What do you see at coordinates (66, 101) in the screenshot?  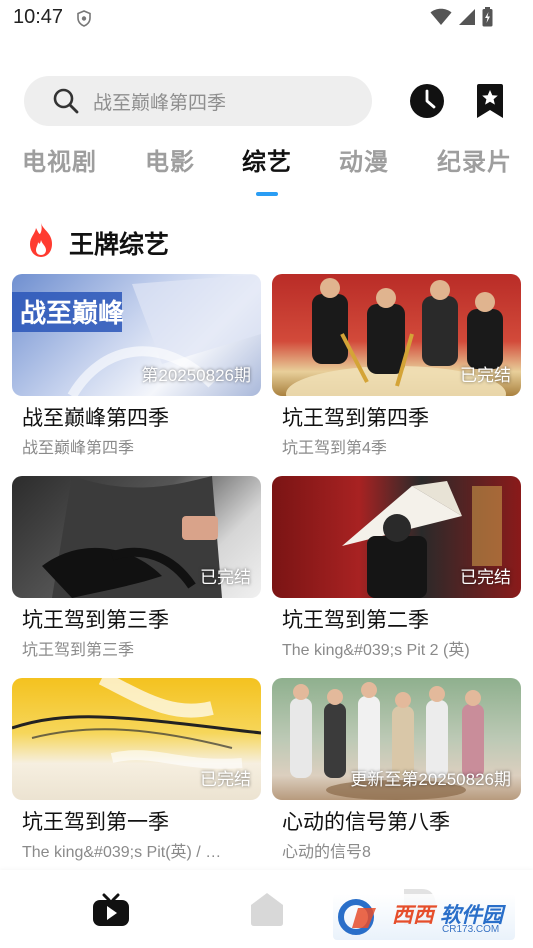 I see `search-icon` at bounding box center [66, 101].